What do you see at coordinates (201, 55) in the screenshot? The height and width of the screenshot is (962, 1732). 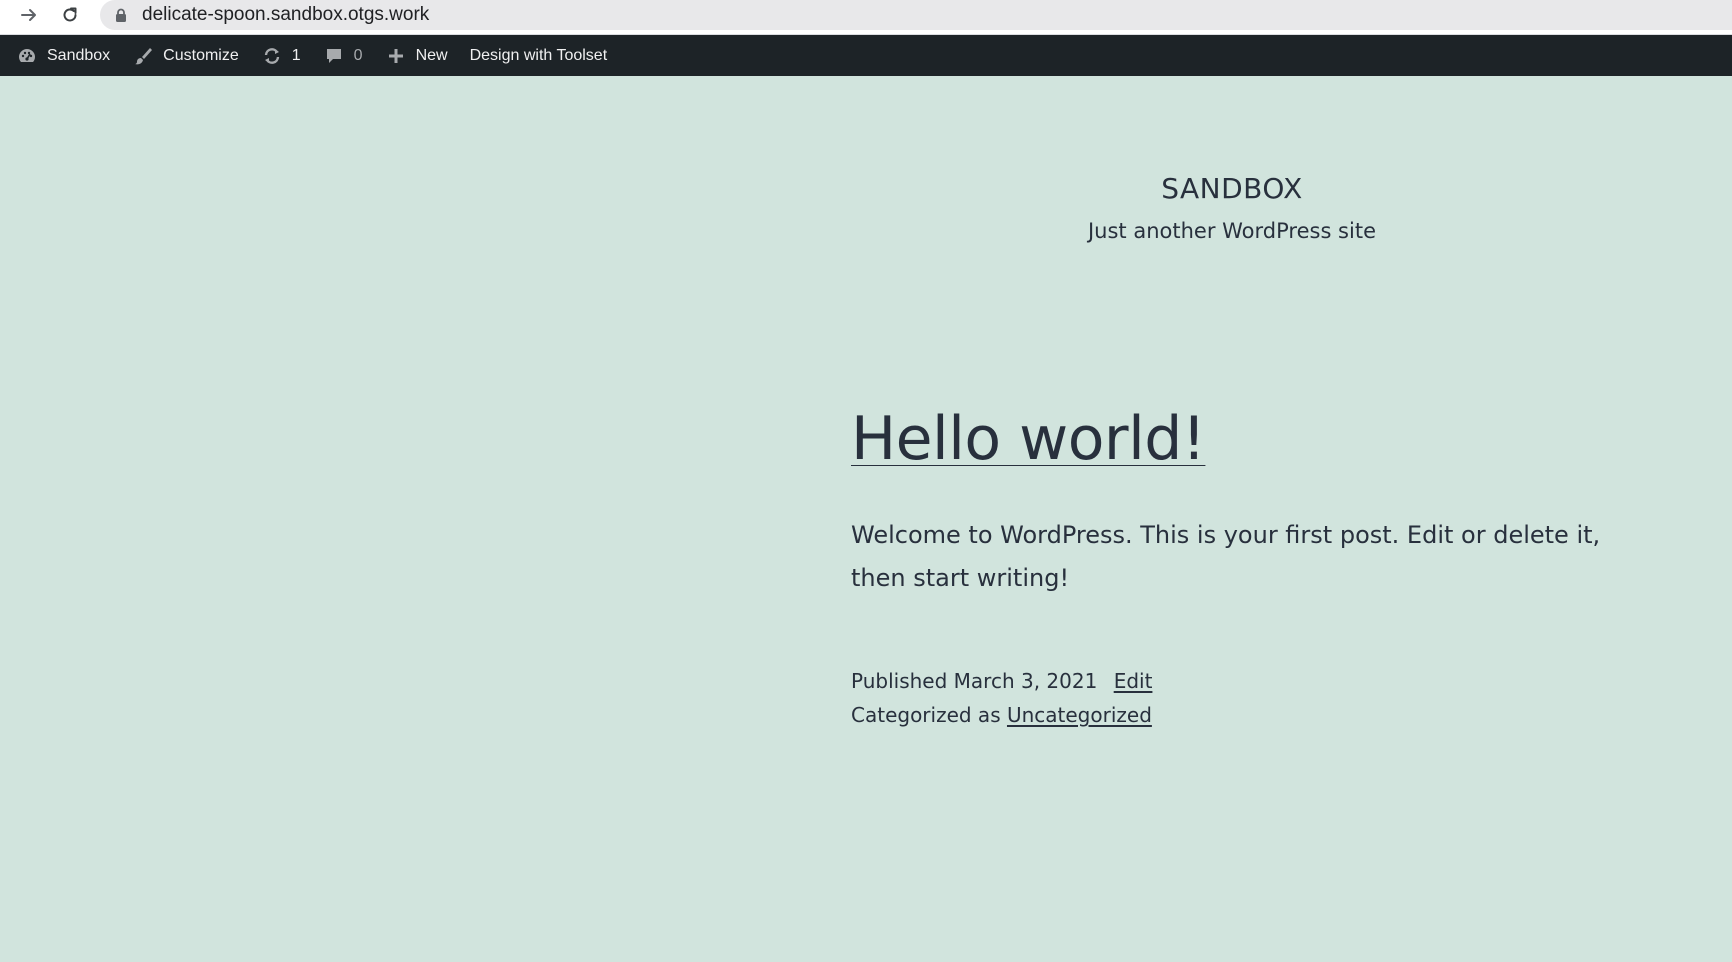 I see `customize-label: Customize` at bounding box center [201, 55].